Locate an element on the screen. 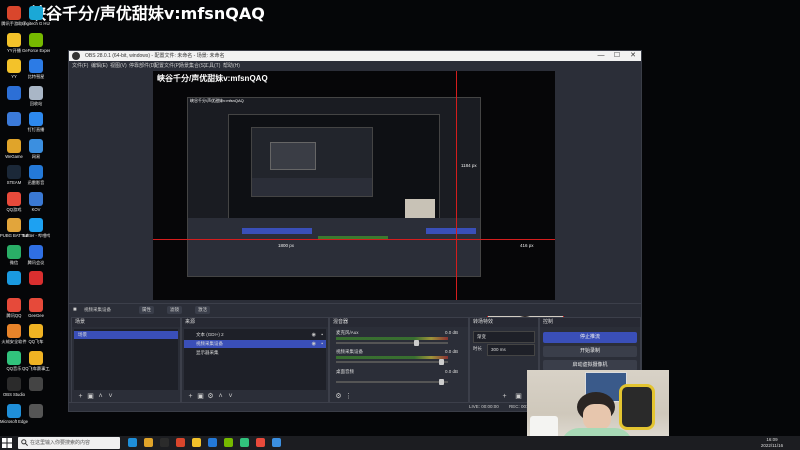  mixer-channel-name: 麦克风/Aux is located at coordinates (347, 332).